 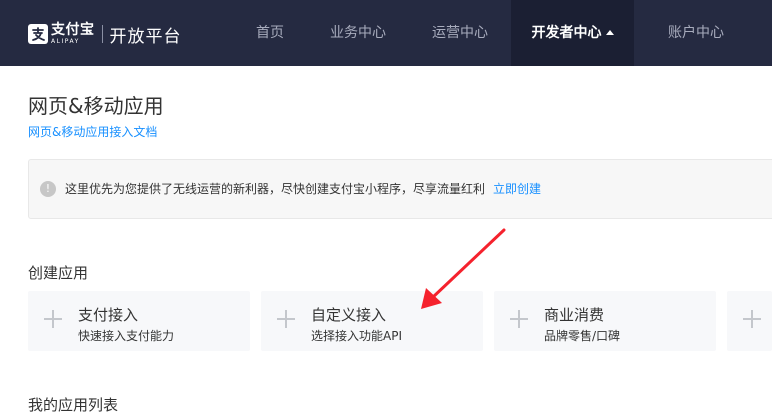 I want to click on logo-divider, so click(x=102, y=34).